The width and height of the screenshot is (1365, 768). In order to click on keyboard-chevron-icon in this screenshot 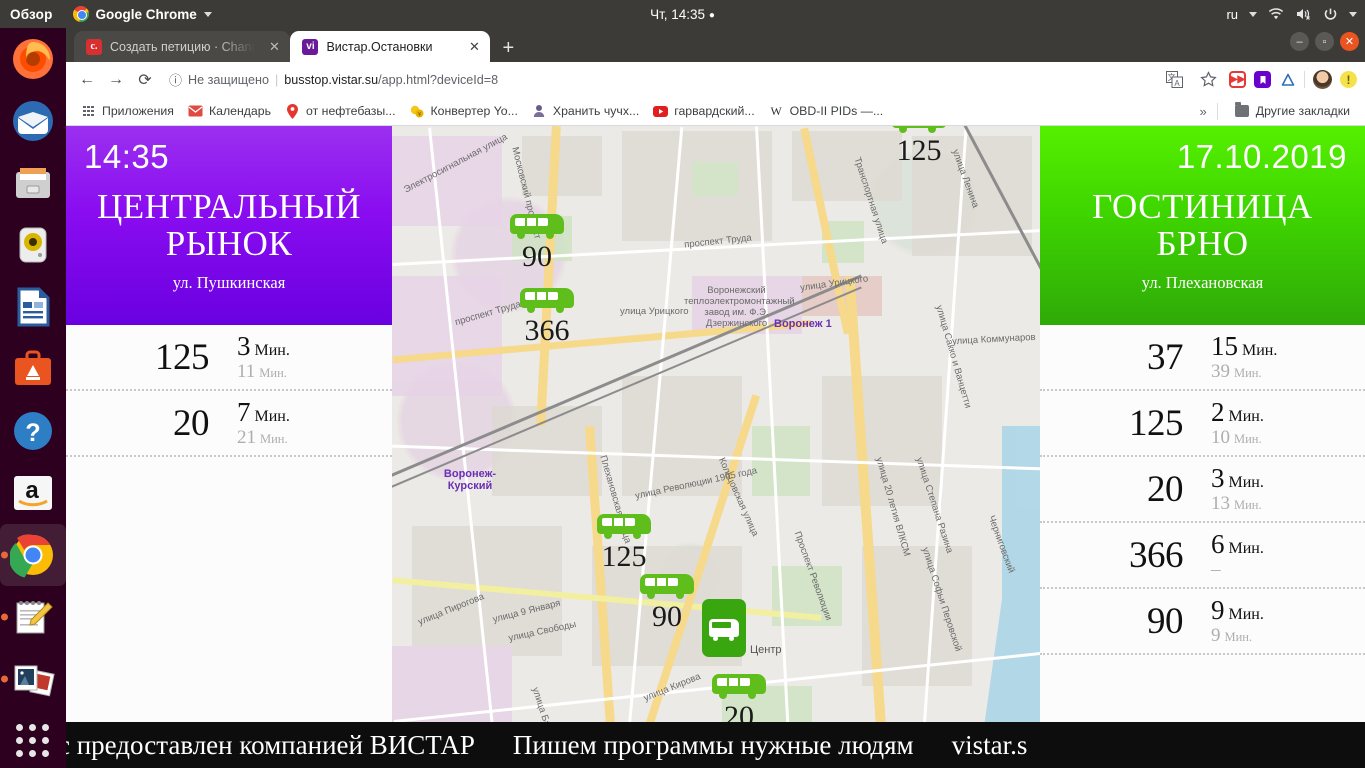, I will do `click(1253, 14)`.